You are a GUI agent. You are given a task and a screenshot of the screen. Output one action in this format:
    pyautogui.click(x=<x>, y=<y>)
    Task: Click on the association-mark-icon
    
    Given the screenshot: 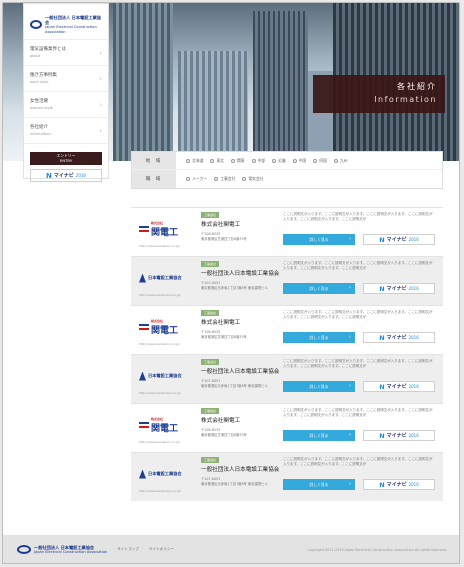 What is the action you would take?
    pyautogui.click(x=142, y=278)
    